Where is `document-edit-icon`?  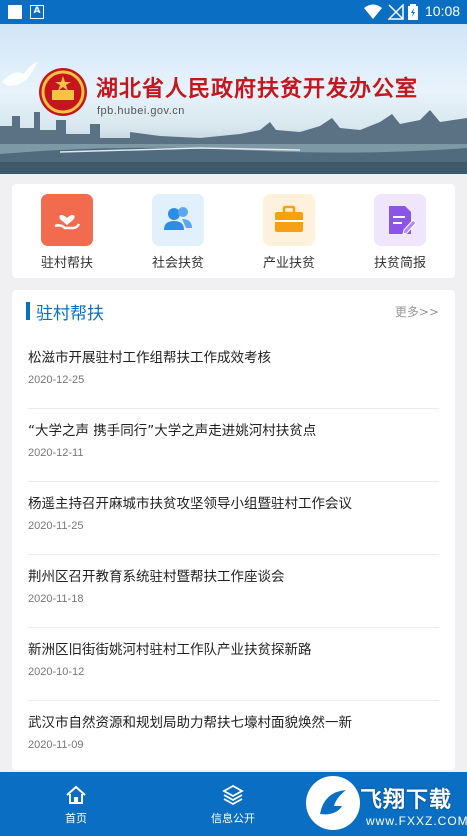 document-edit-icon is located at coordinates (400, 220).